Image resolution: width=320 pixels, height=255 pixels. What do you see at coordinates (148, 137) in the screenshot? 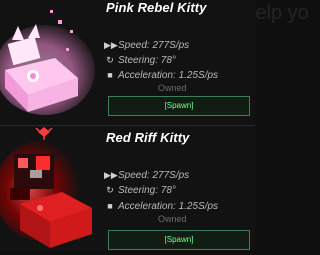
I see `vehicle-name: Red Riff Kitty` at bounding box center [148, 137].